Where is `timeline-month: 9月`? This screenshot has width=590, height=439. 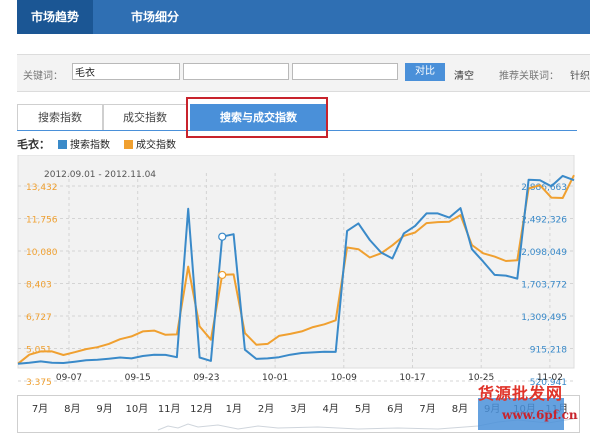
timeline-month: 9月 is located at coordinates (105, 410).